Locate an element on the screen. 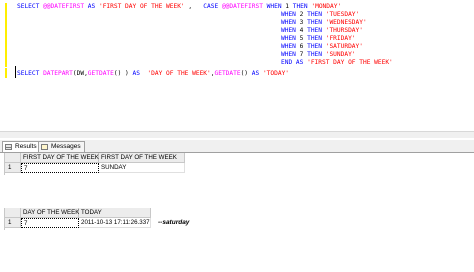 Image resolution: width=474 pixels, height=272 pixels. code-token: 7 is located at coordinates (303, 54).